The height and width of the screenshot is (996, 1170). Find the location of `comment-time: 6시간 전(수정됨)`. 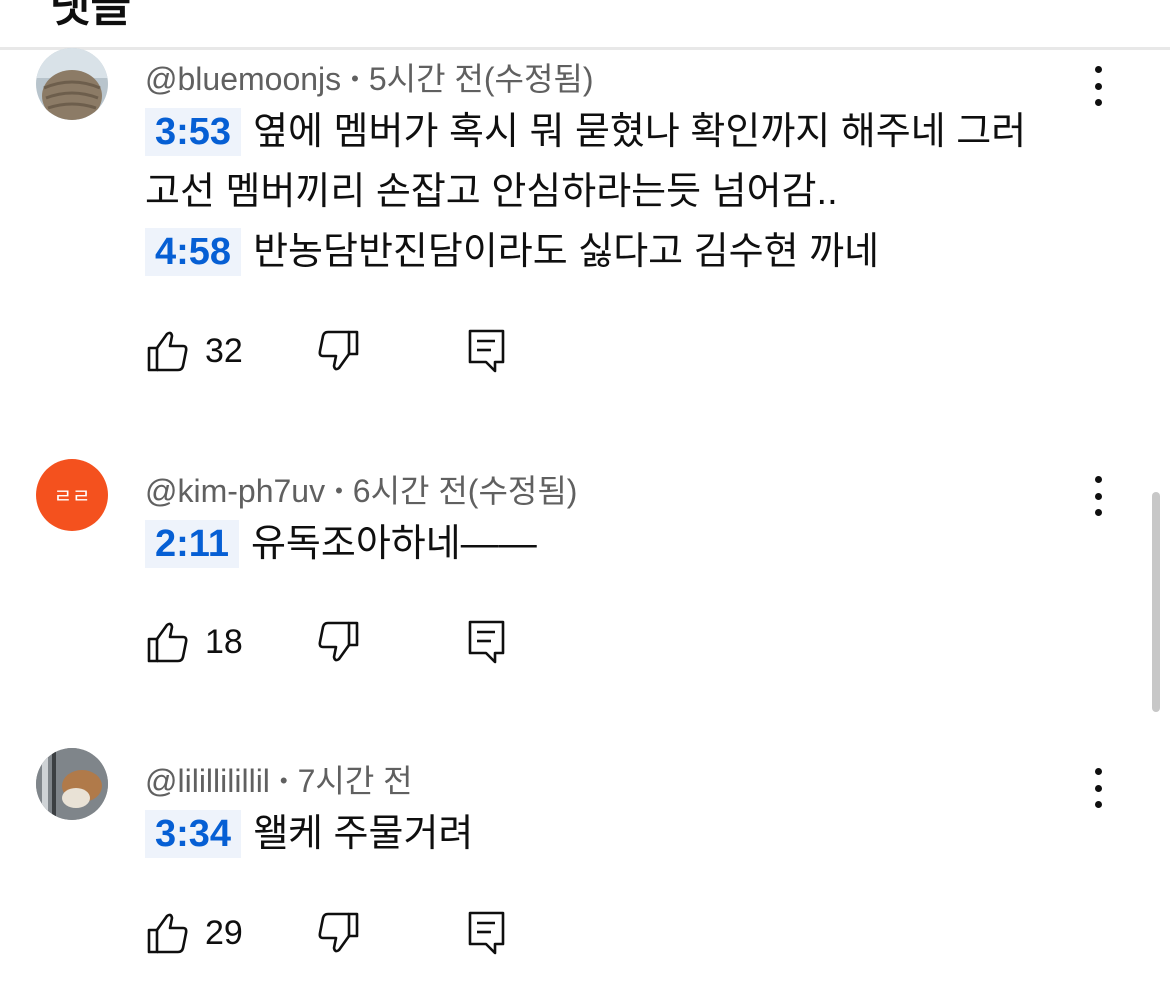

comment-time: 6시간 전(수정됨) is located at coordinates (465, 491).